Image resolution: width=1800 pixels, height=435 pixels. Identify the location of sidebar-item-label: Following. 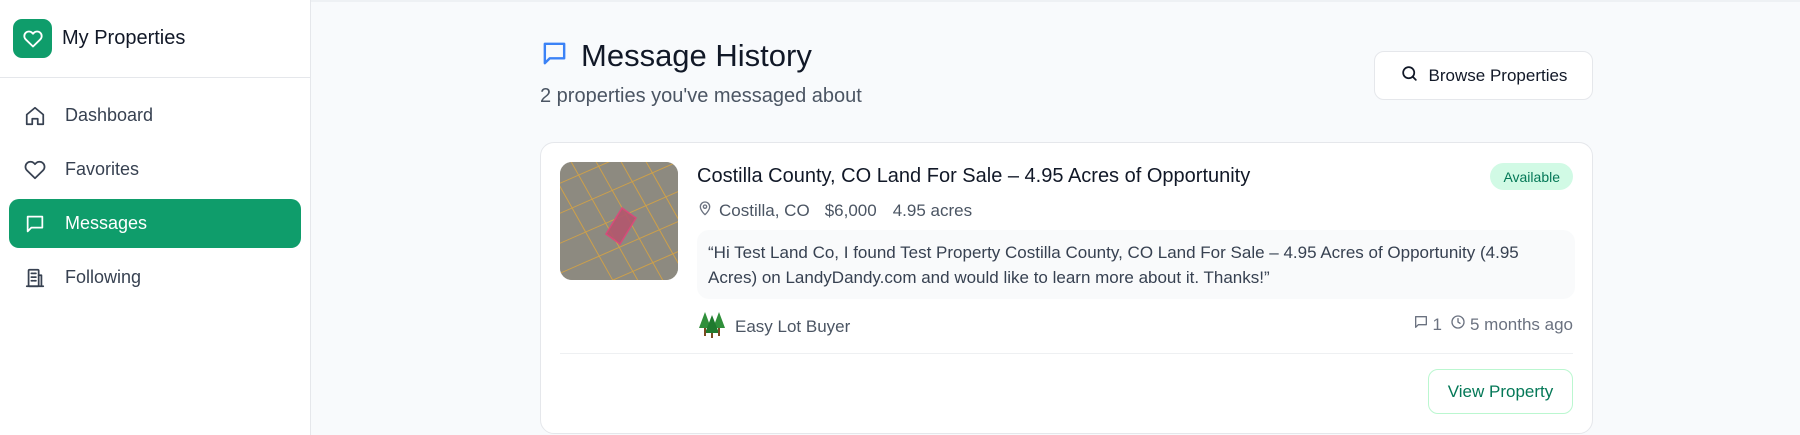
(103, 277).